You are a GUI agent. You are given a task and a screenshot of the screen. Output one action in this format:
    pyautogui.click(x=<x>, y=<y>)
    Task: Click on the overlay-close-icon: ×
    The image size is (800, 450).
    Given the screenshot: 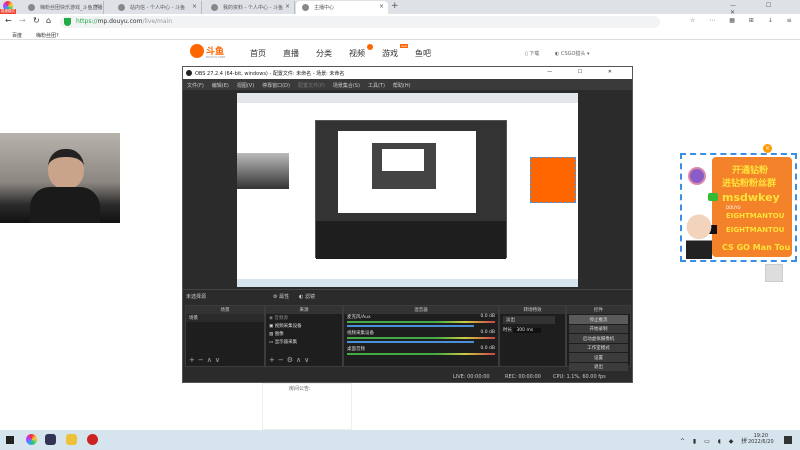 What is the action you would take?
    pyautogui.click(x=767, y=148)
    